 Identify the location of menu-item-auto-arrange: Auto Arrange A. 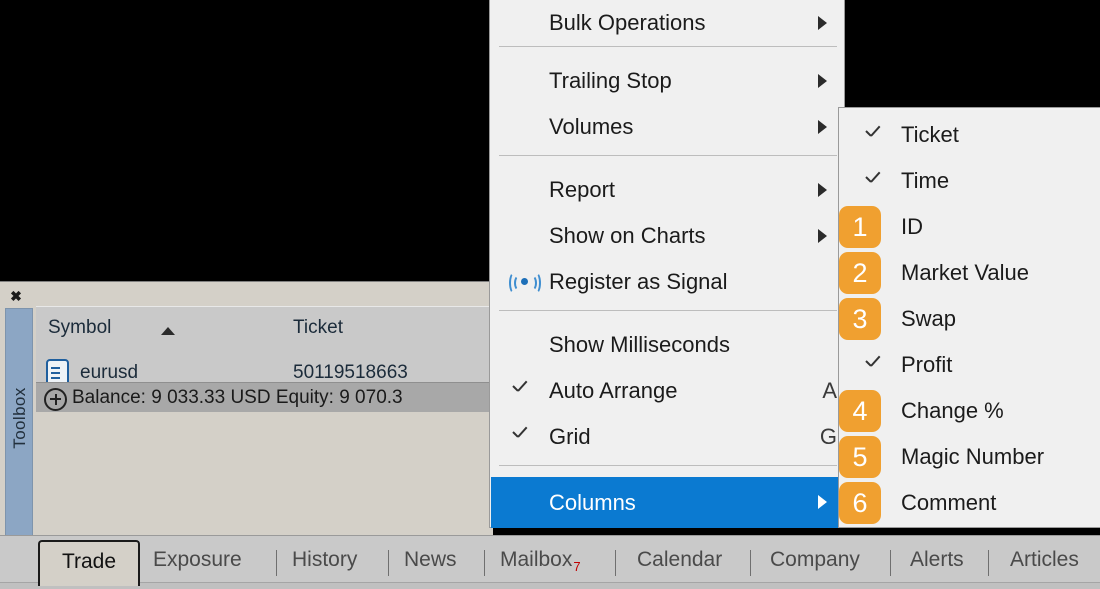
(668, 391).